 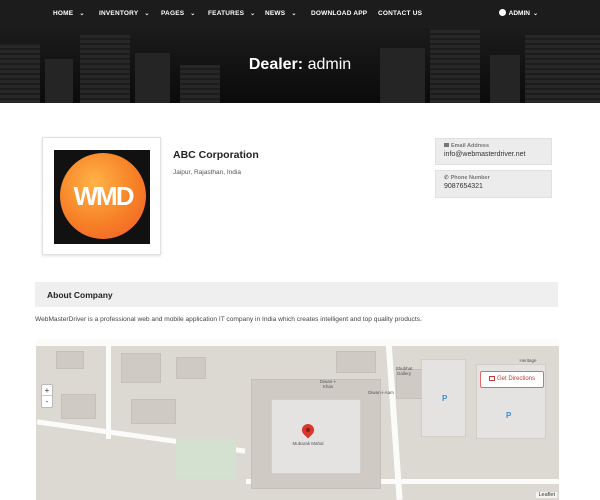 What do you see at coordinates (528, 360) in the screenshot?
I see `map-label: Heritage` at bounding box center [528, 360].